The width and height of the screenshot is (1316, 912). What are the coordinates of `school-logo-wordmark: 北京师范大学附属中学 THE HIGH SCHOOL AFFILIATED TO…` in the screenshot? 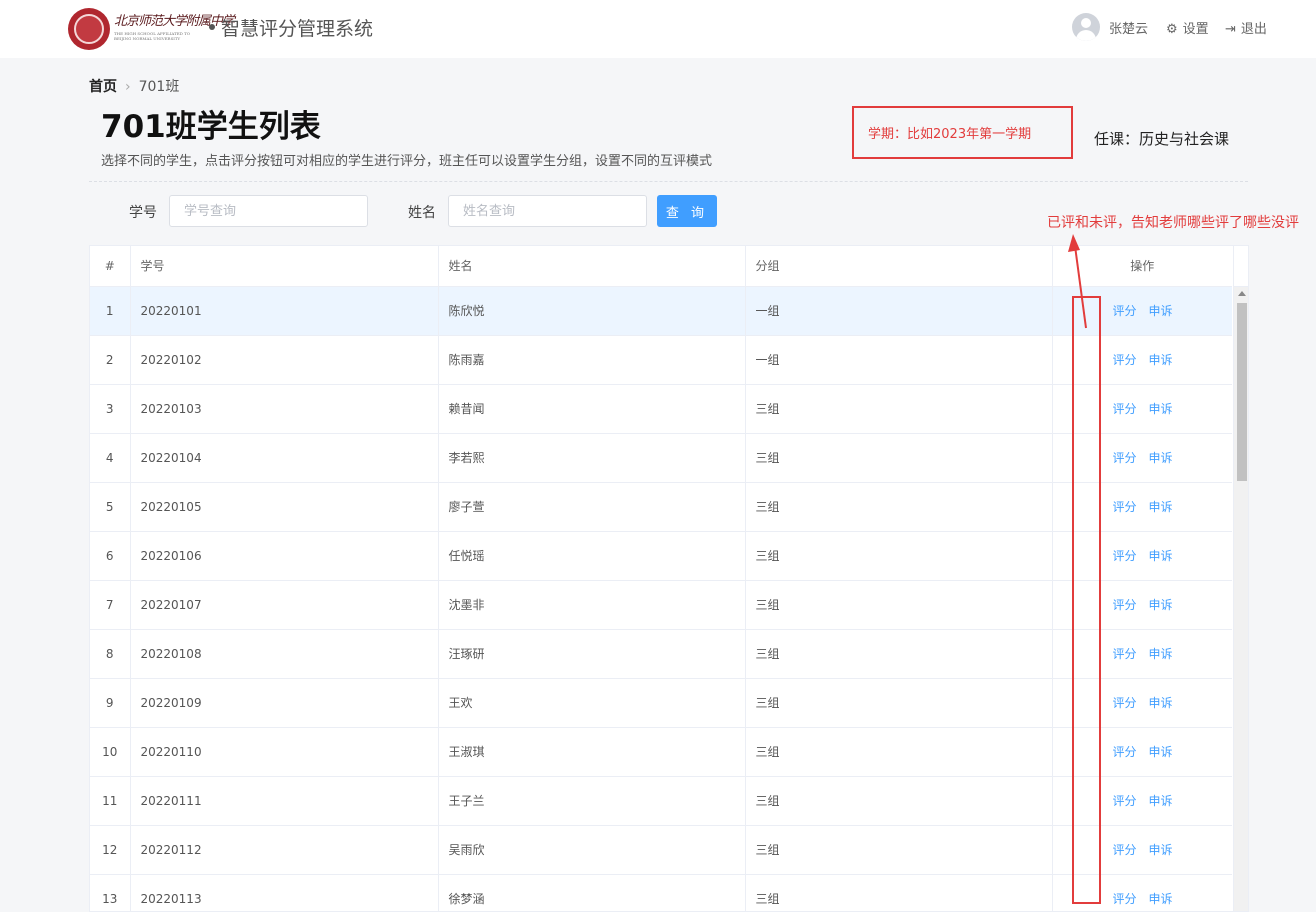 It's located at (174, 28).